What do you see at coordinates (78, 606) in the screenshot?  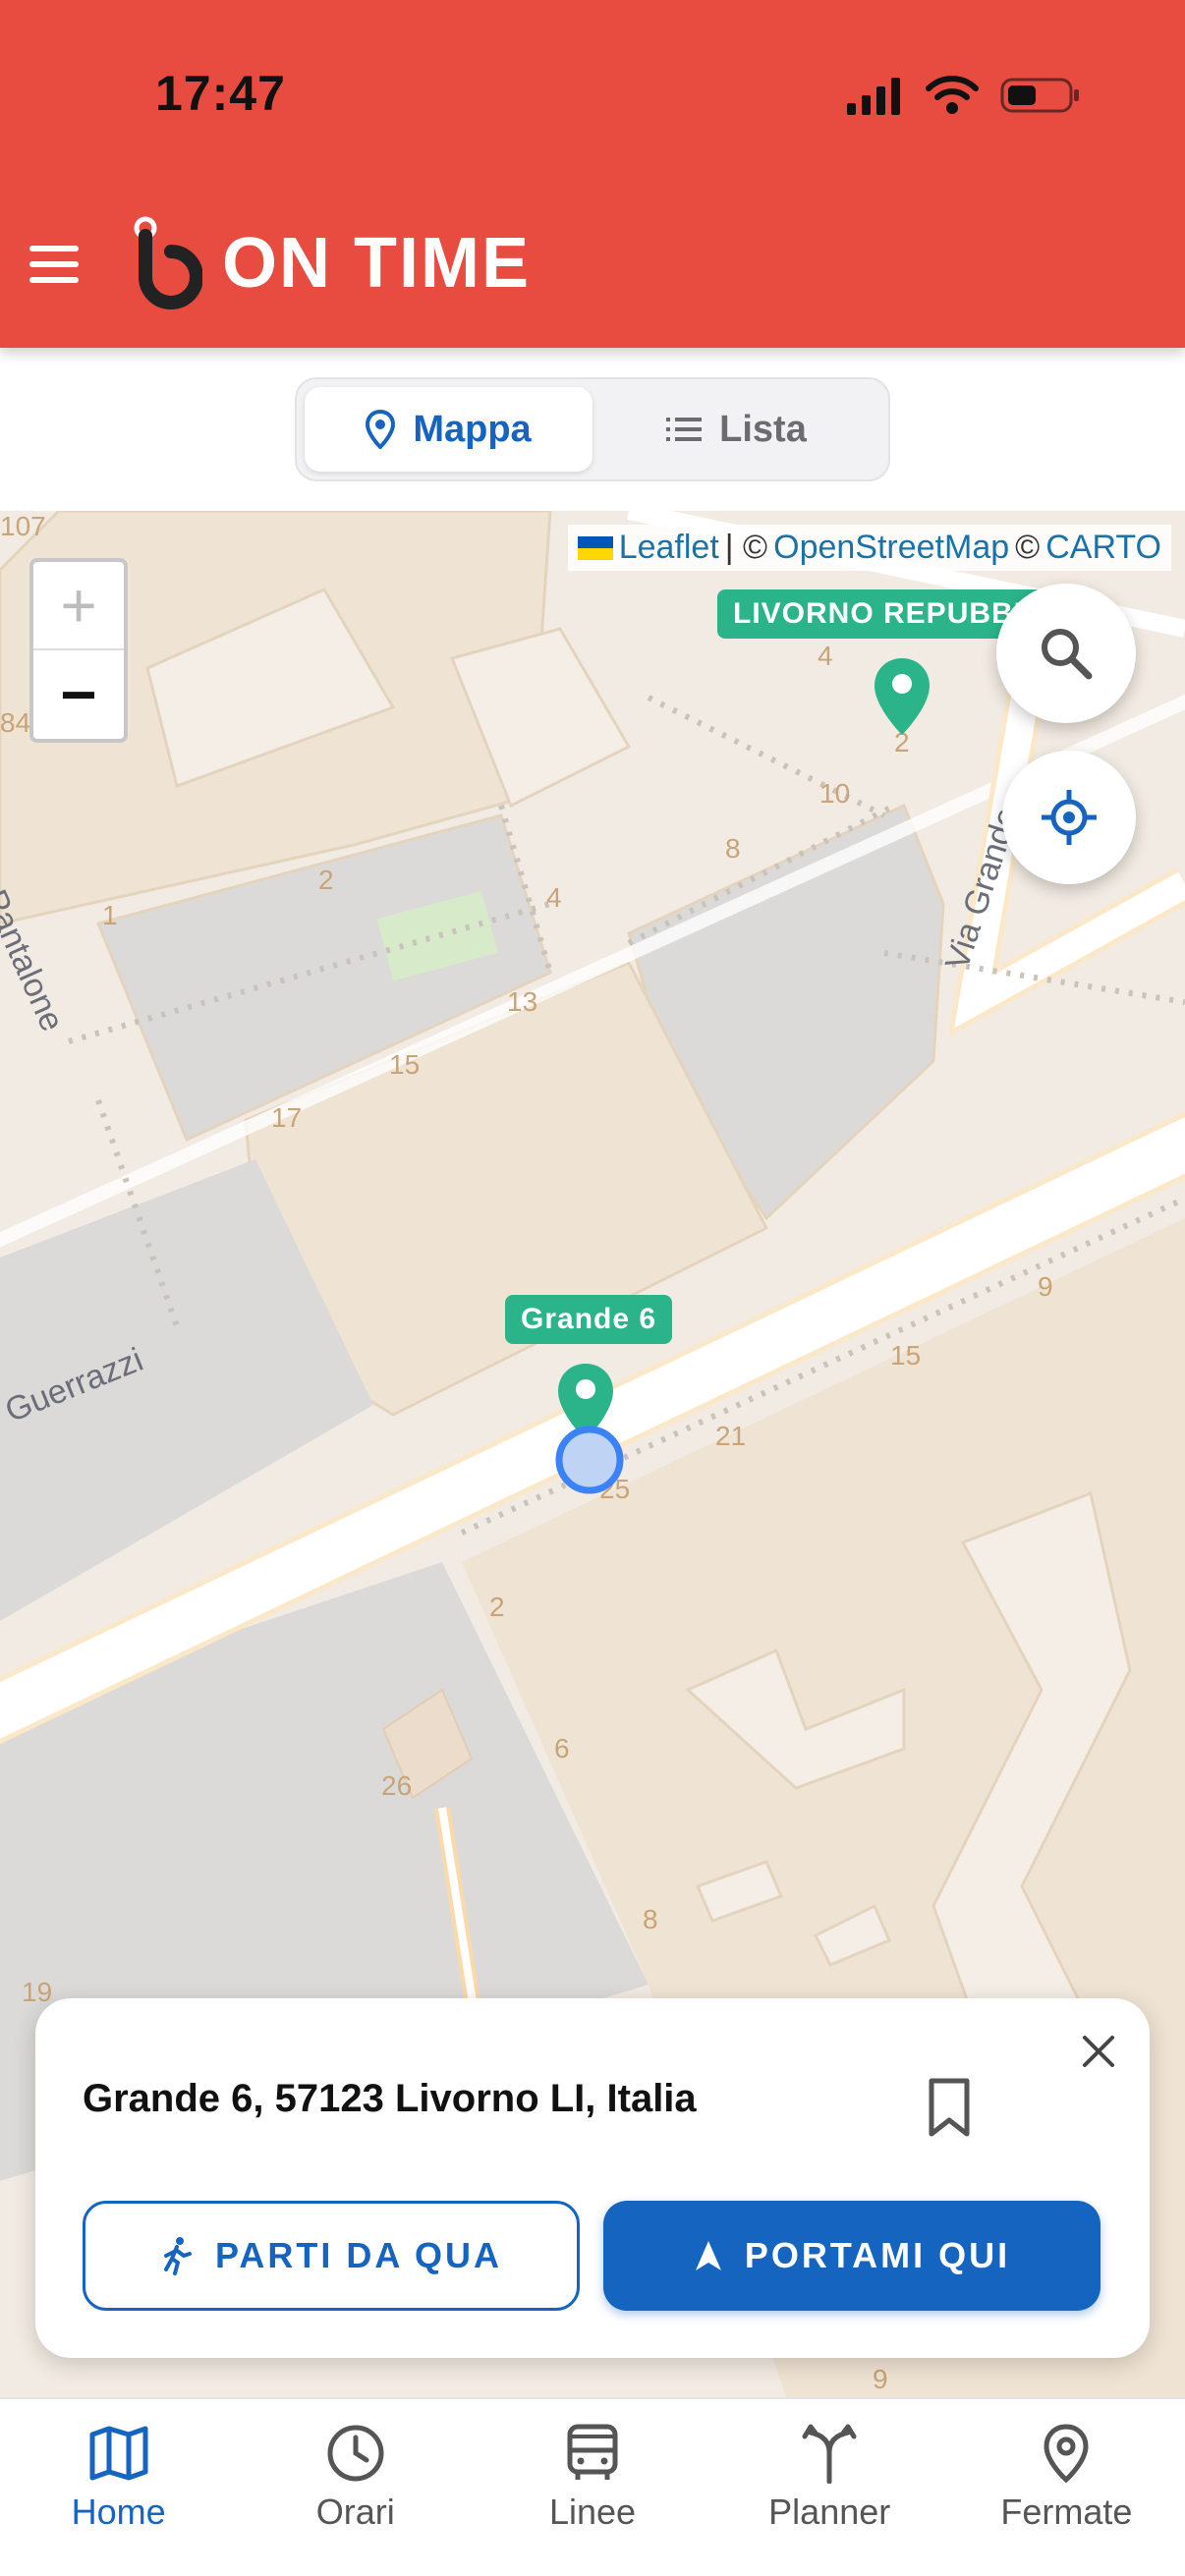 I see `zoom-in-button: +` at bounding box center [78, 606].